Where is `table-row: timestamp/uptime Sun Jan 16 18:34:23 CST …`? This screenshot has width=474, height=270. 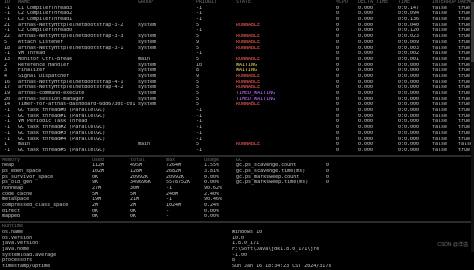 table-row: timestamp/uptime Sun Jan 16 18:34:23 CST … is located at coordinates (237, 267).